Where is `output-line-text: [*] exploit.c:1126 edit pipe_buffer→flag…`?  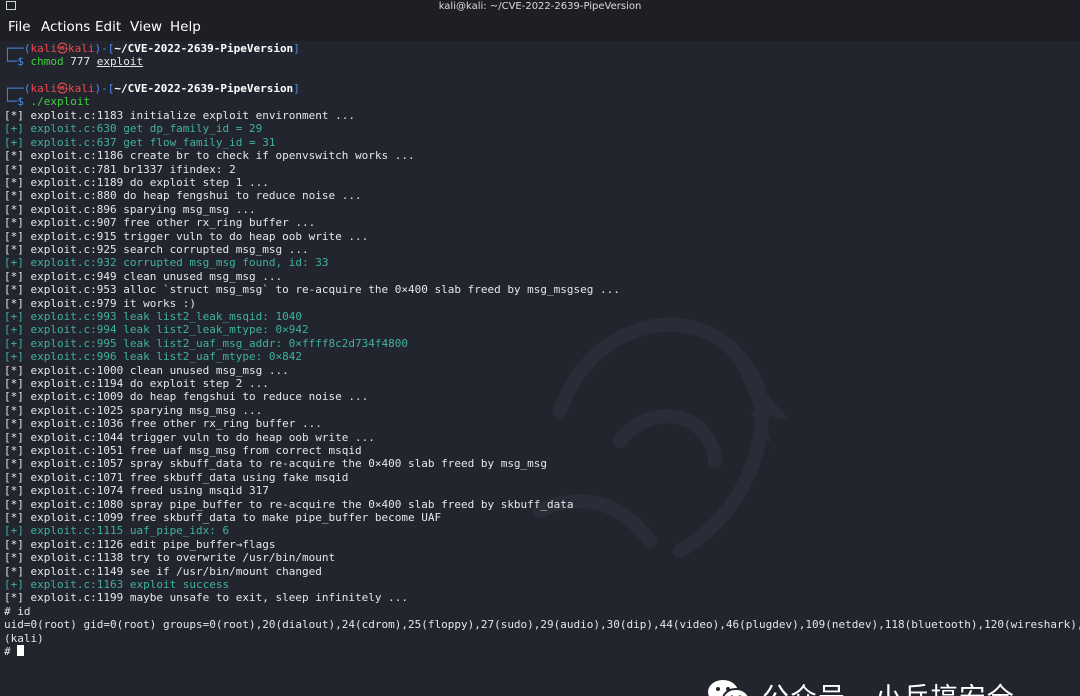 output-line-text: [*] exploit.c:1126 edit pipe_buffer→flag… is located at coordinates (140, 544).